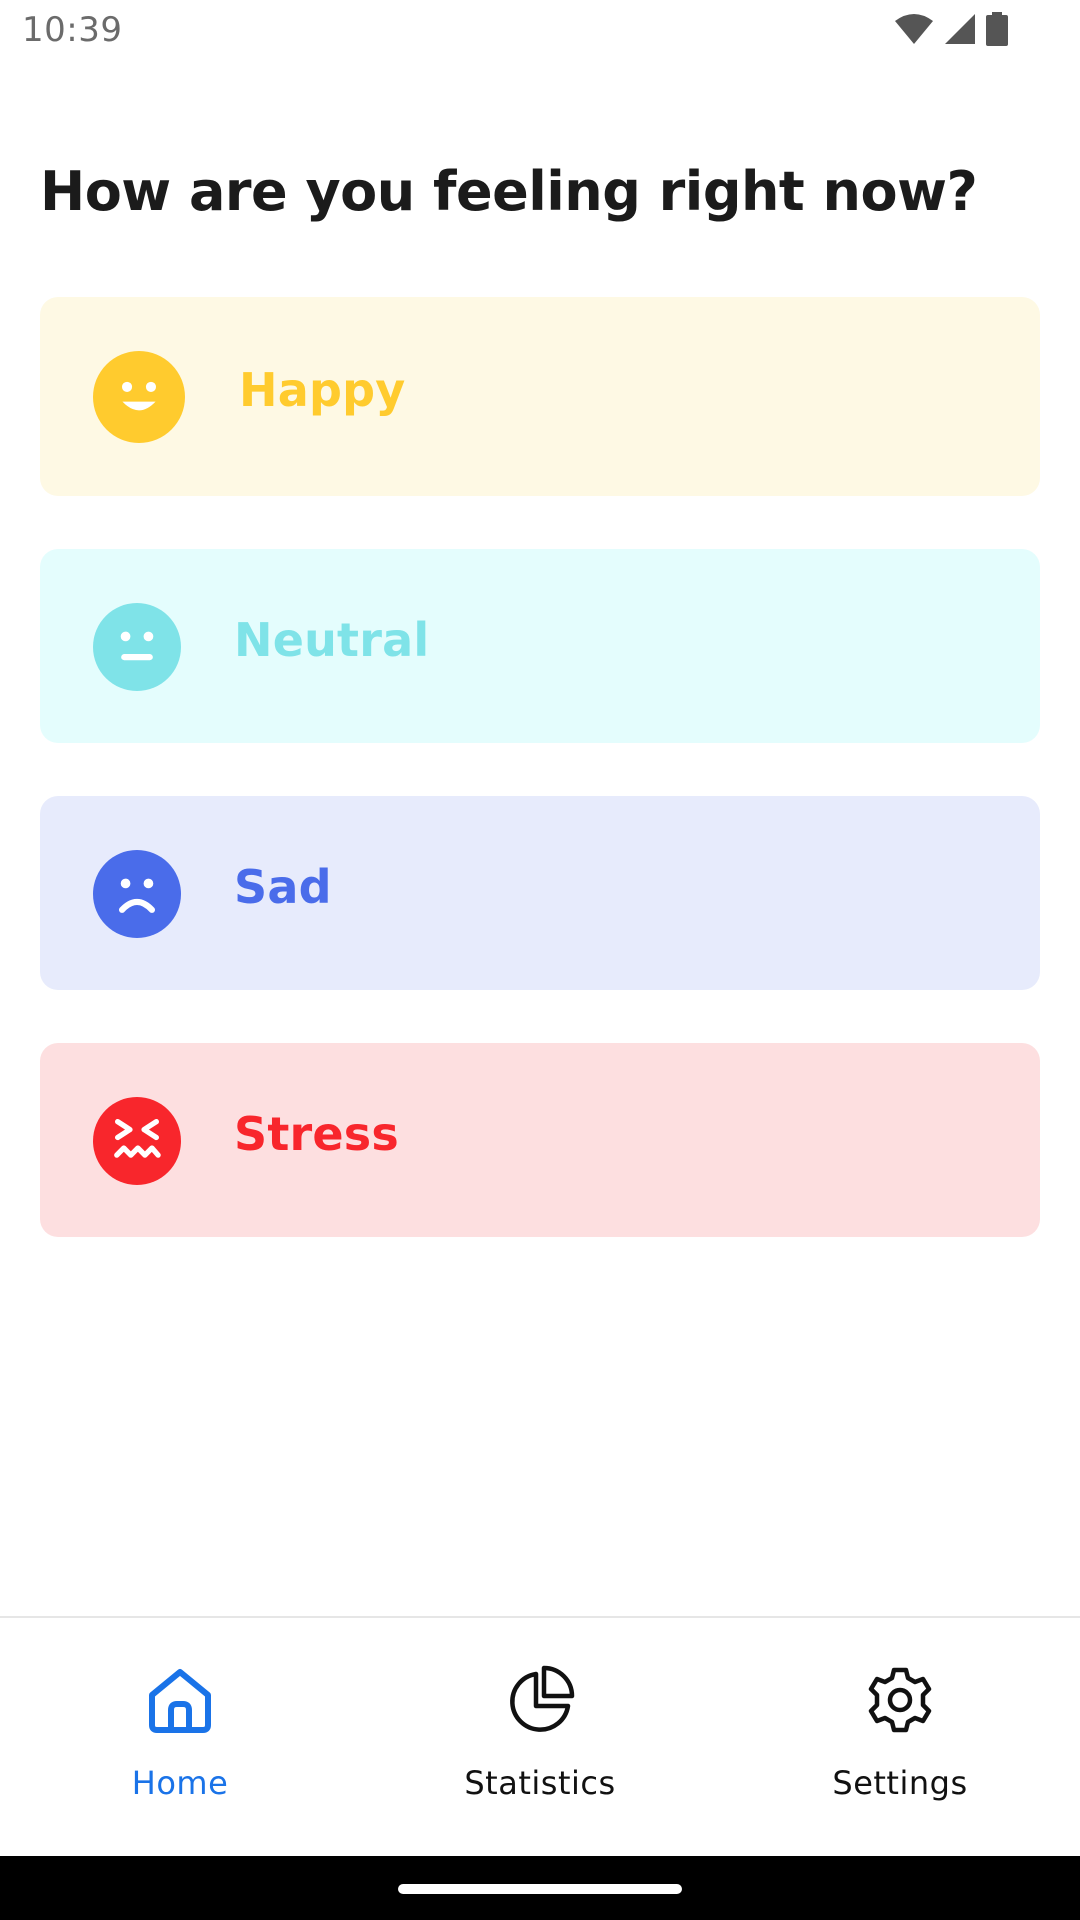 The width and height of the screenshot is (1080, 1920). What do you see at coordinates (283, 887) in the screenshot?
I see `mood-label-sad: Sad` at bounding box center [283, 887].